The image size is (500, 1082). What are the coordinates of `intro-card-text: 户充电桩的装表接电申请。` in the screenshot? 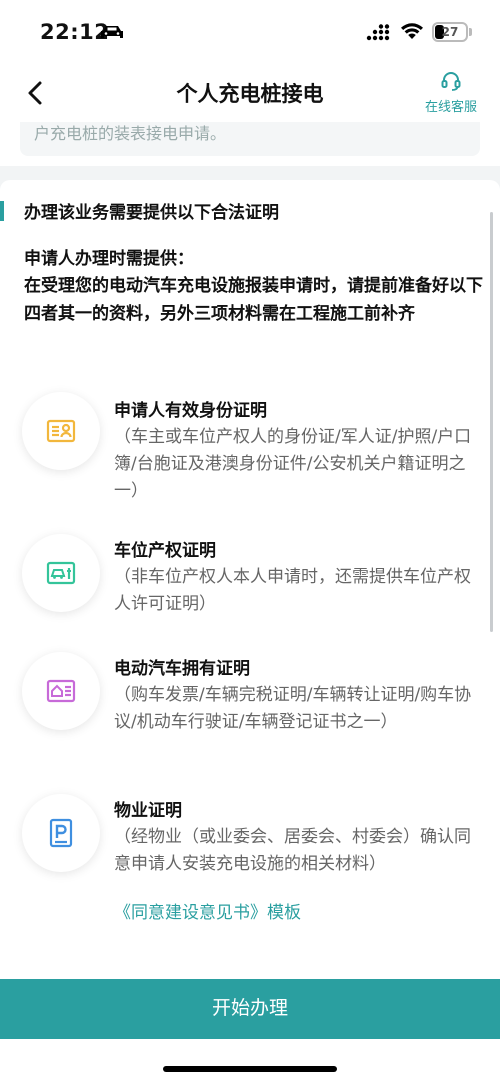 It's located at (130, 133).